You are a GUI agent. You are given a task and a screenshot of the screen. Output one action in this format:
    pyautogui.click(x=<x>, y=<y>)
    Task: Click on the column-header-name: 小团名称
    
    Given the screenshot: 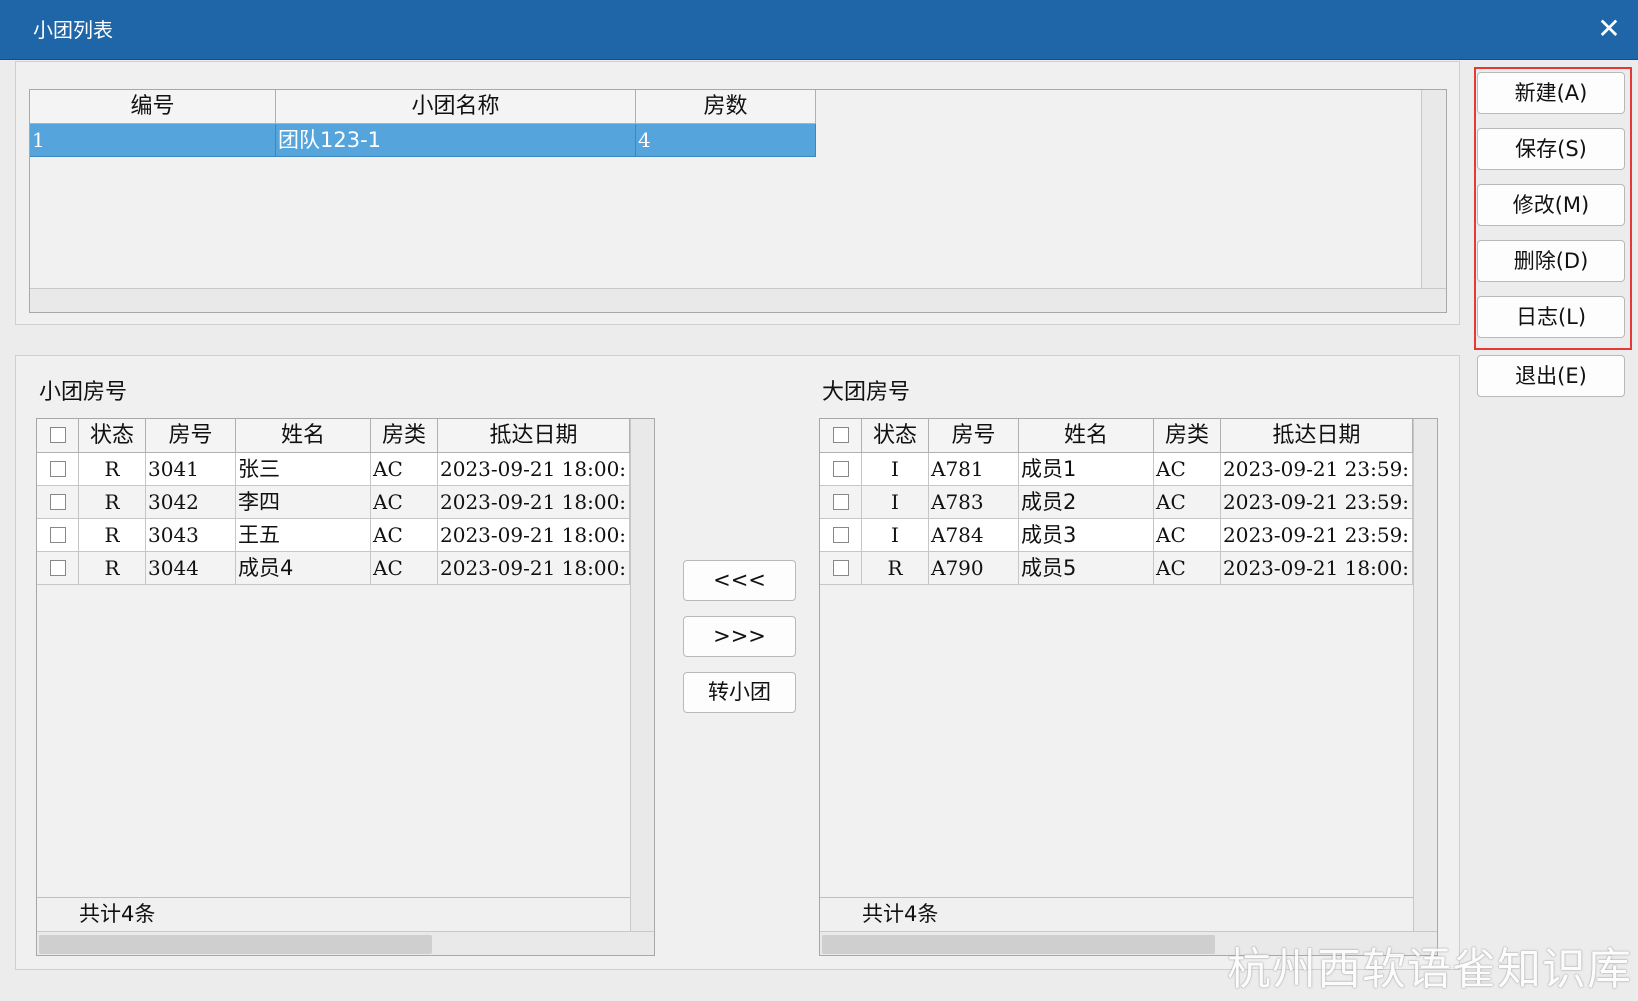 What is the action you would take?
    pyautogui.click(x=456, y=107)
    